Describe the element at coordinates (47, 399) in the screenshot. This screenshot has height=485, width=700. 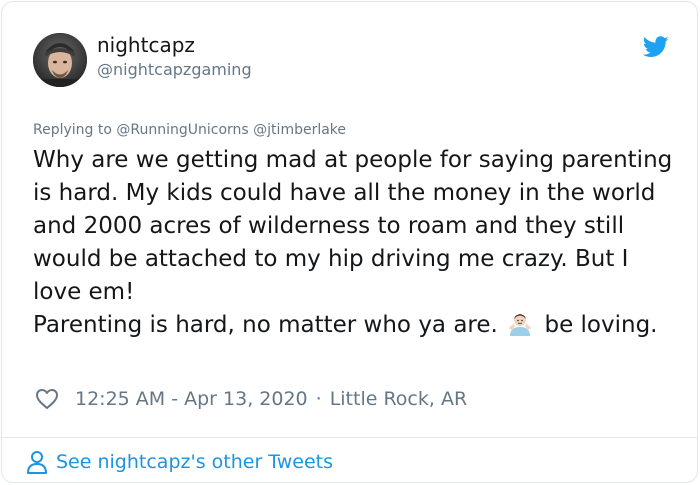
I see `heart-icon` at that location.